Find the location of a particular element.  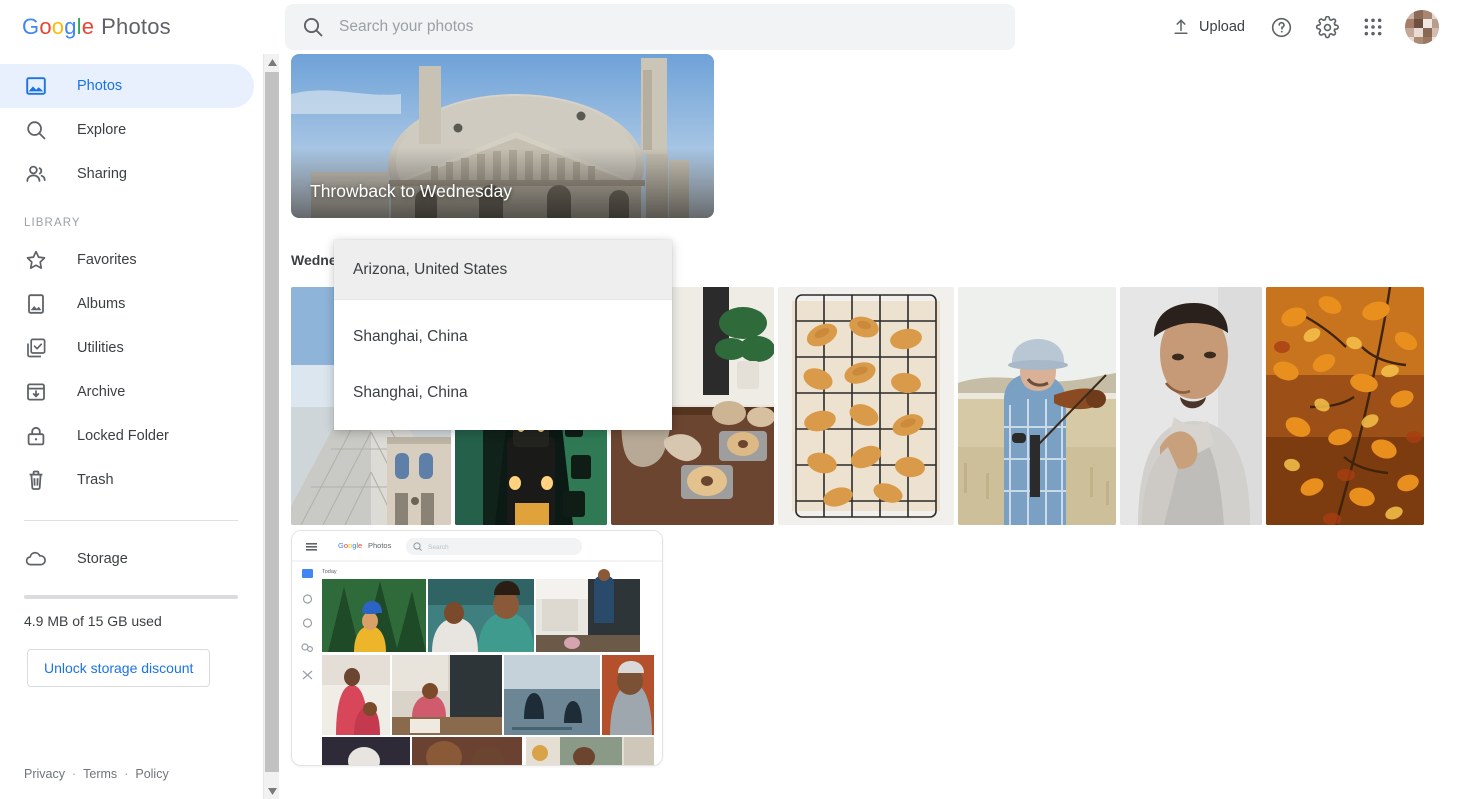

avatar-image is located at coordinates (1422, 27).